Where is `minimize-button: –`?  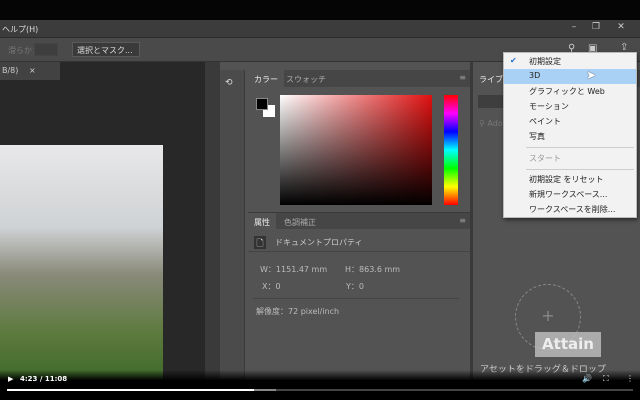 minimize-button: – is located at coordinates (574, 27).